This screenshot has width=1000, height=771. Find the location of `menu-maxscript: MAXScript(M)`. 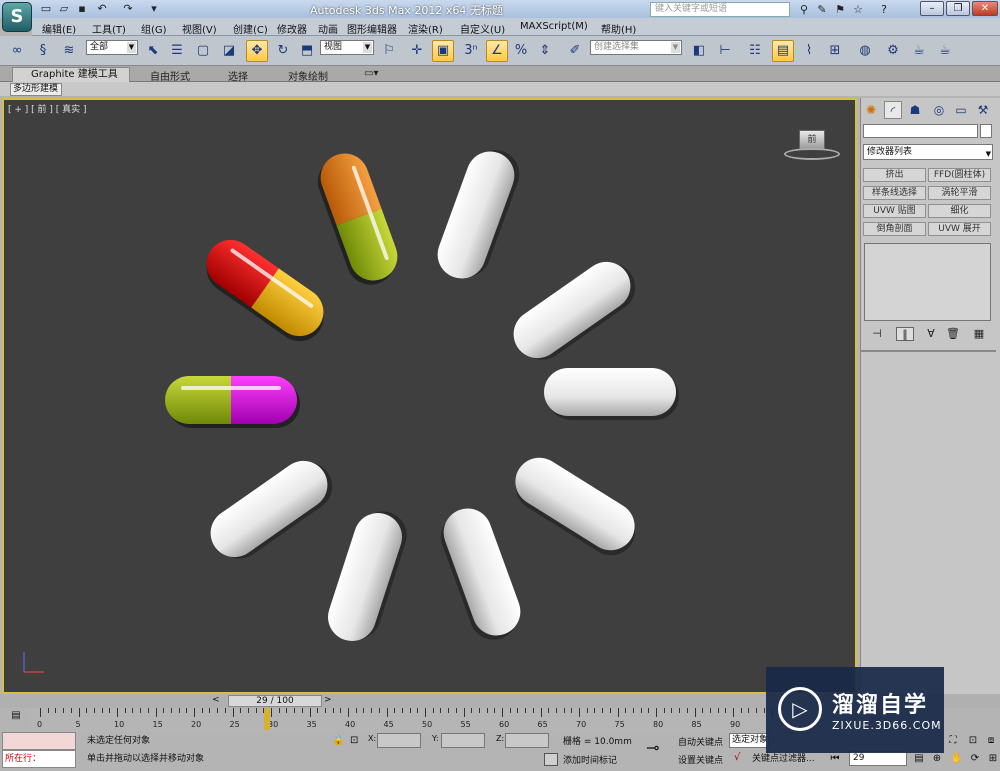

menu-maxscript: MAXScript(M) is located at coordinates (554, 26).